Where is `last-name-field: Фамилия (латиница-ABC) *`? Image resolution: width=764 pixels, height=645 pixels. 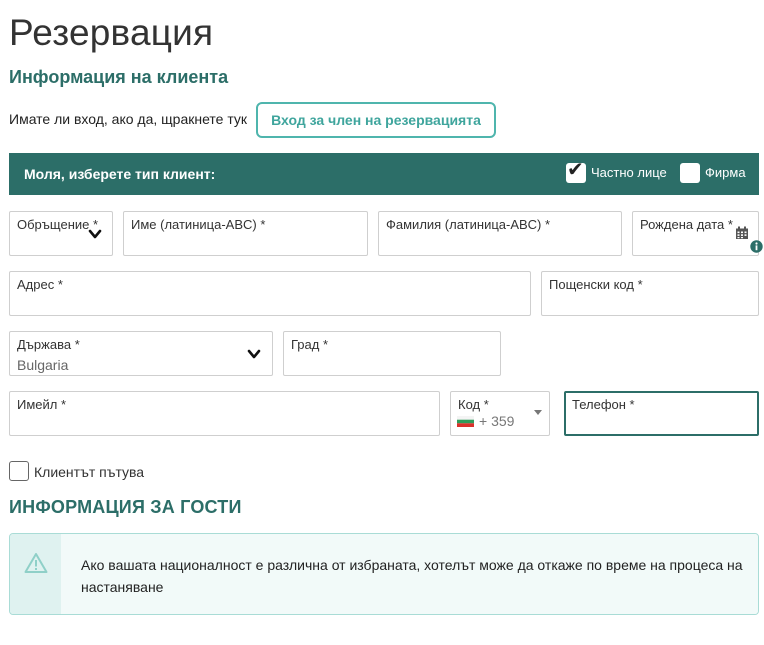 last-name-field: Фамилия (латиница-ABC) * is located at coordinates (500, 233).